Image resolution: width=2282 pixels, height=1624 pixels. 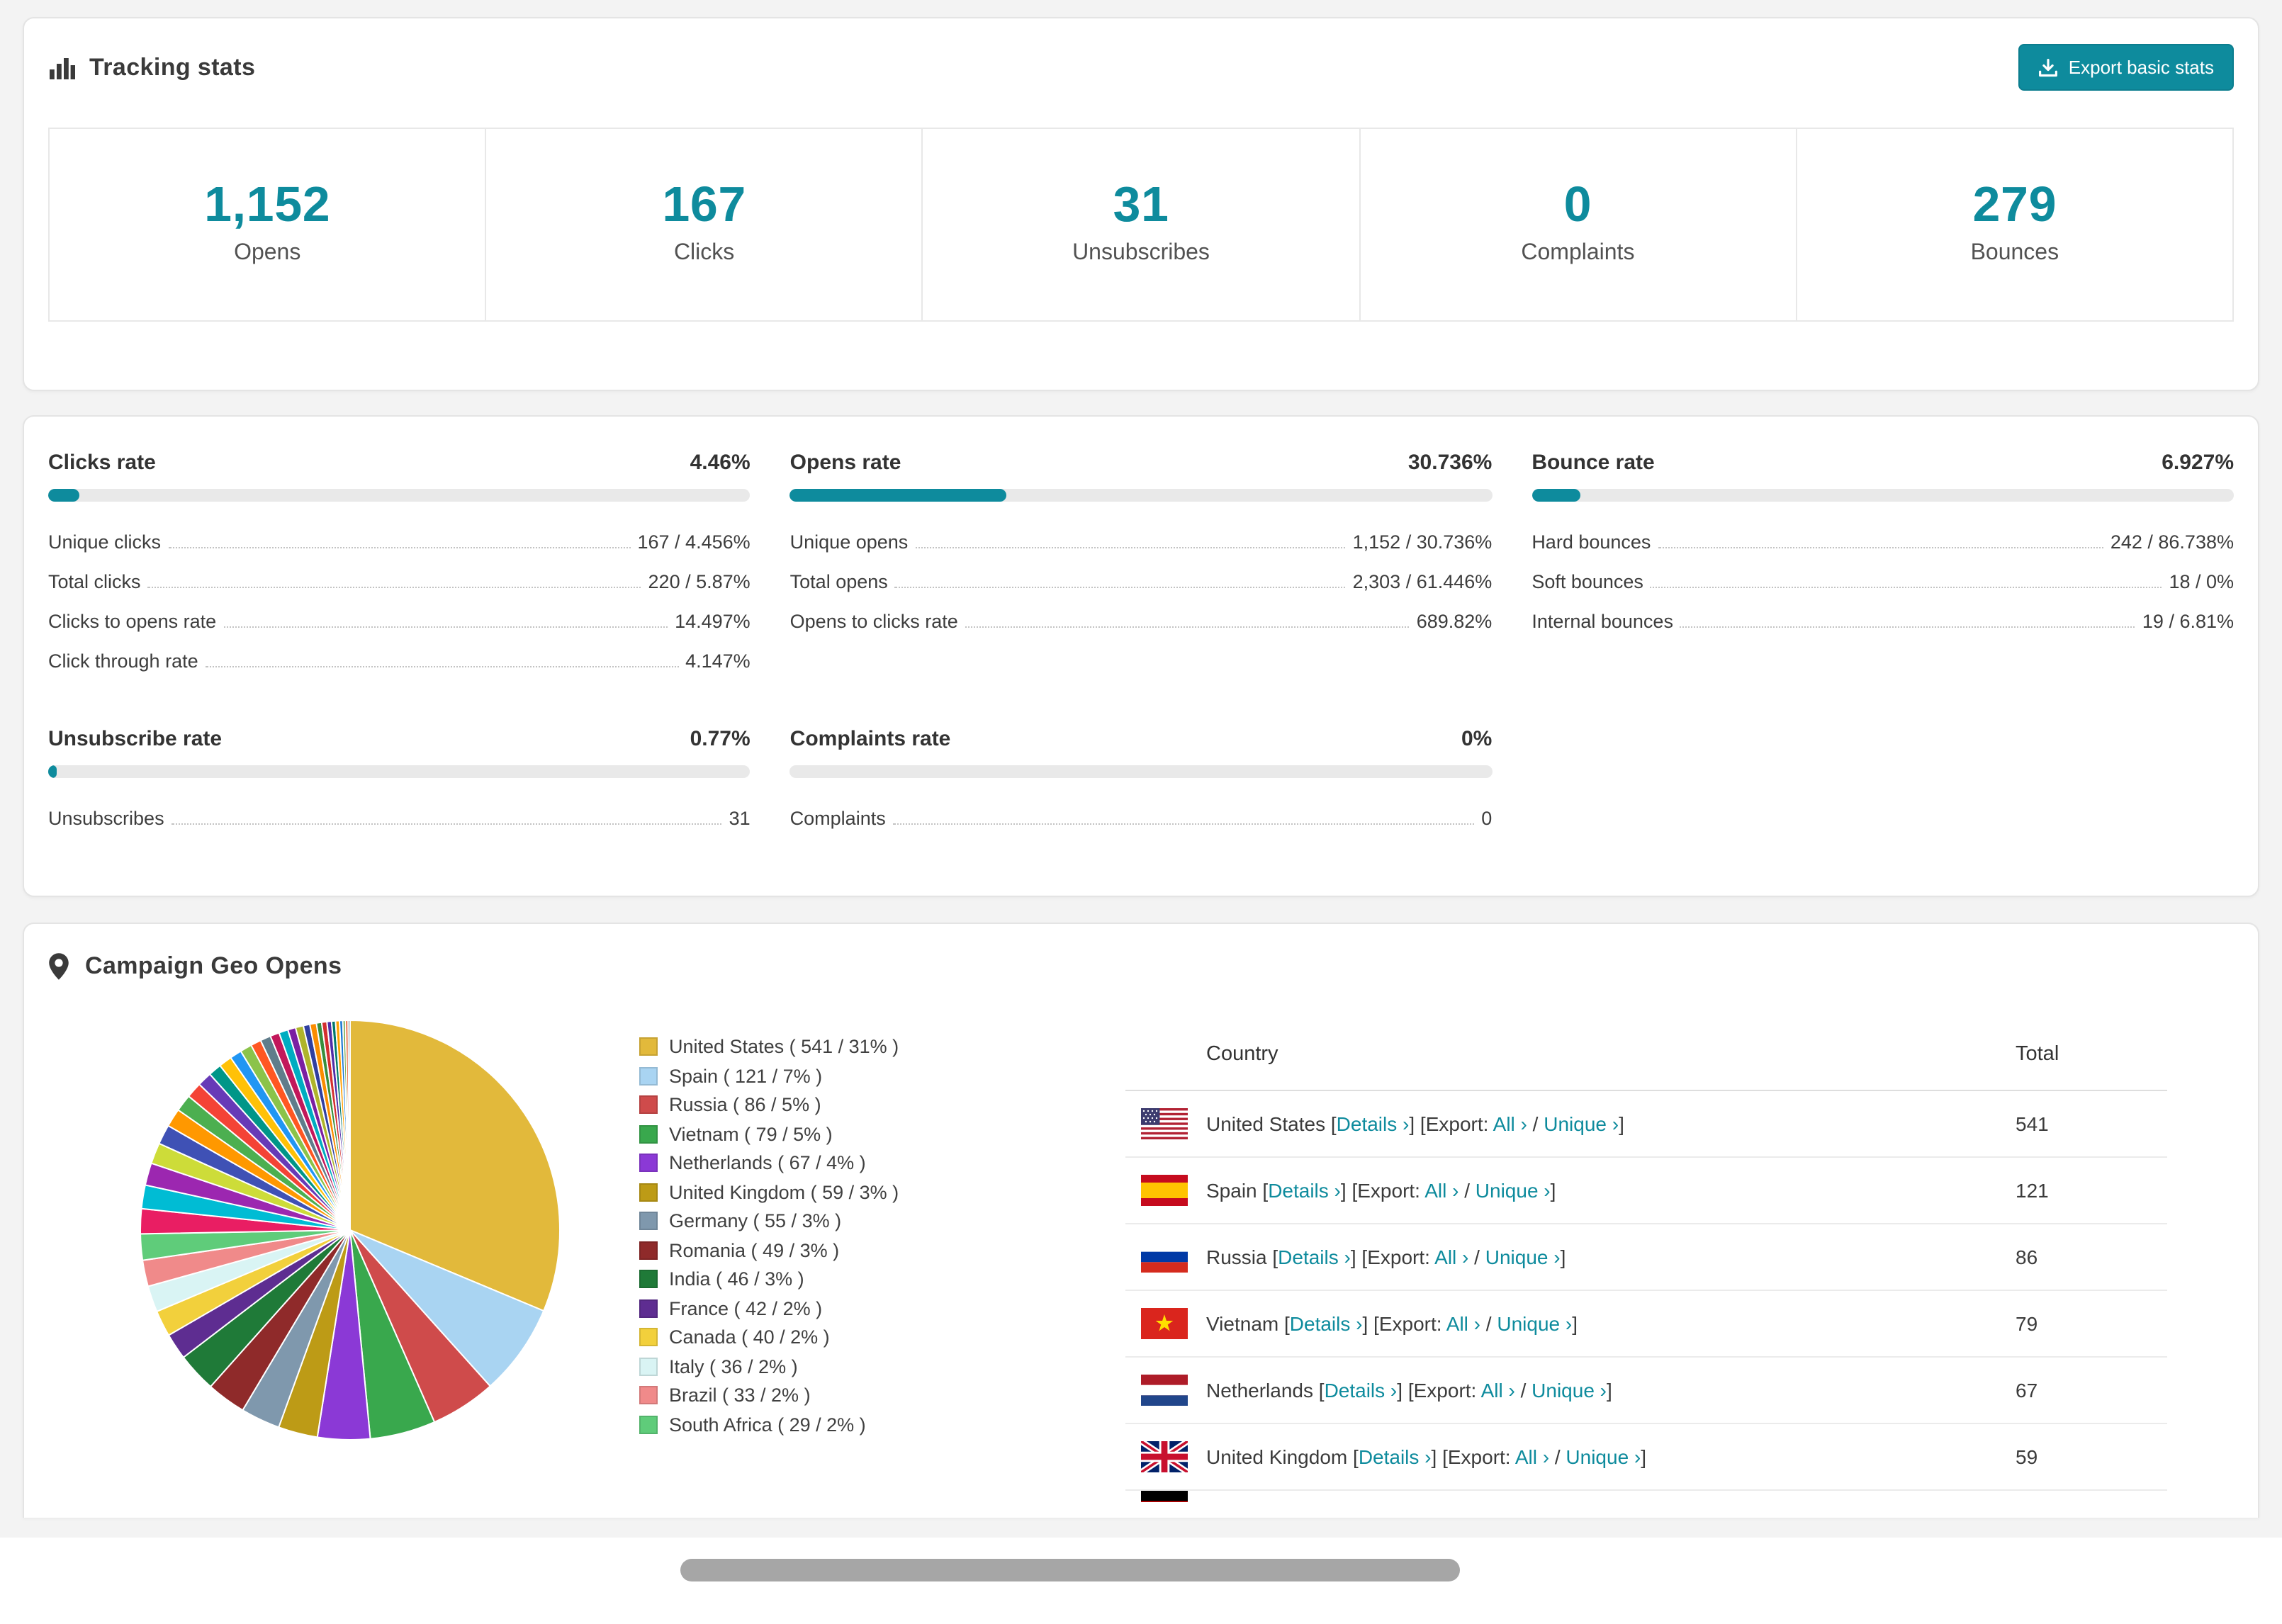 I want to click on legend-item-netherlands: Netherlands ( 67 / 4% ), so click(x=769, y=1163).